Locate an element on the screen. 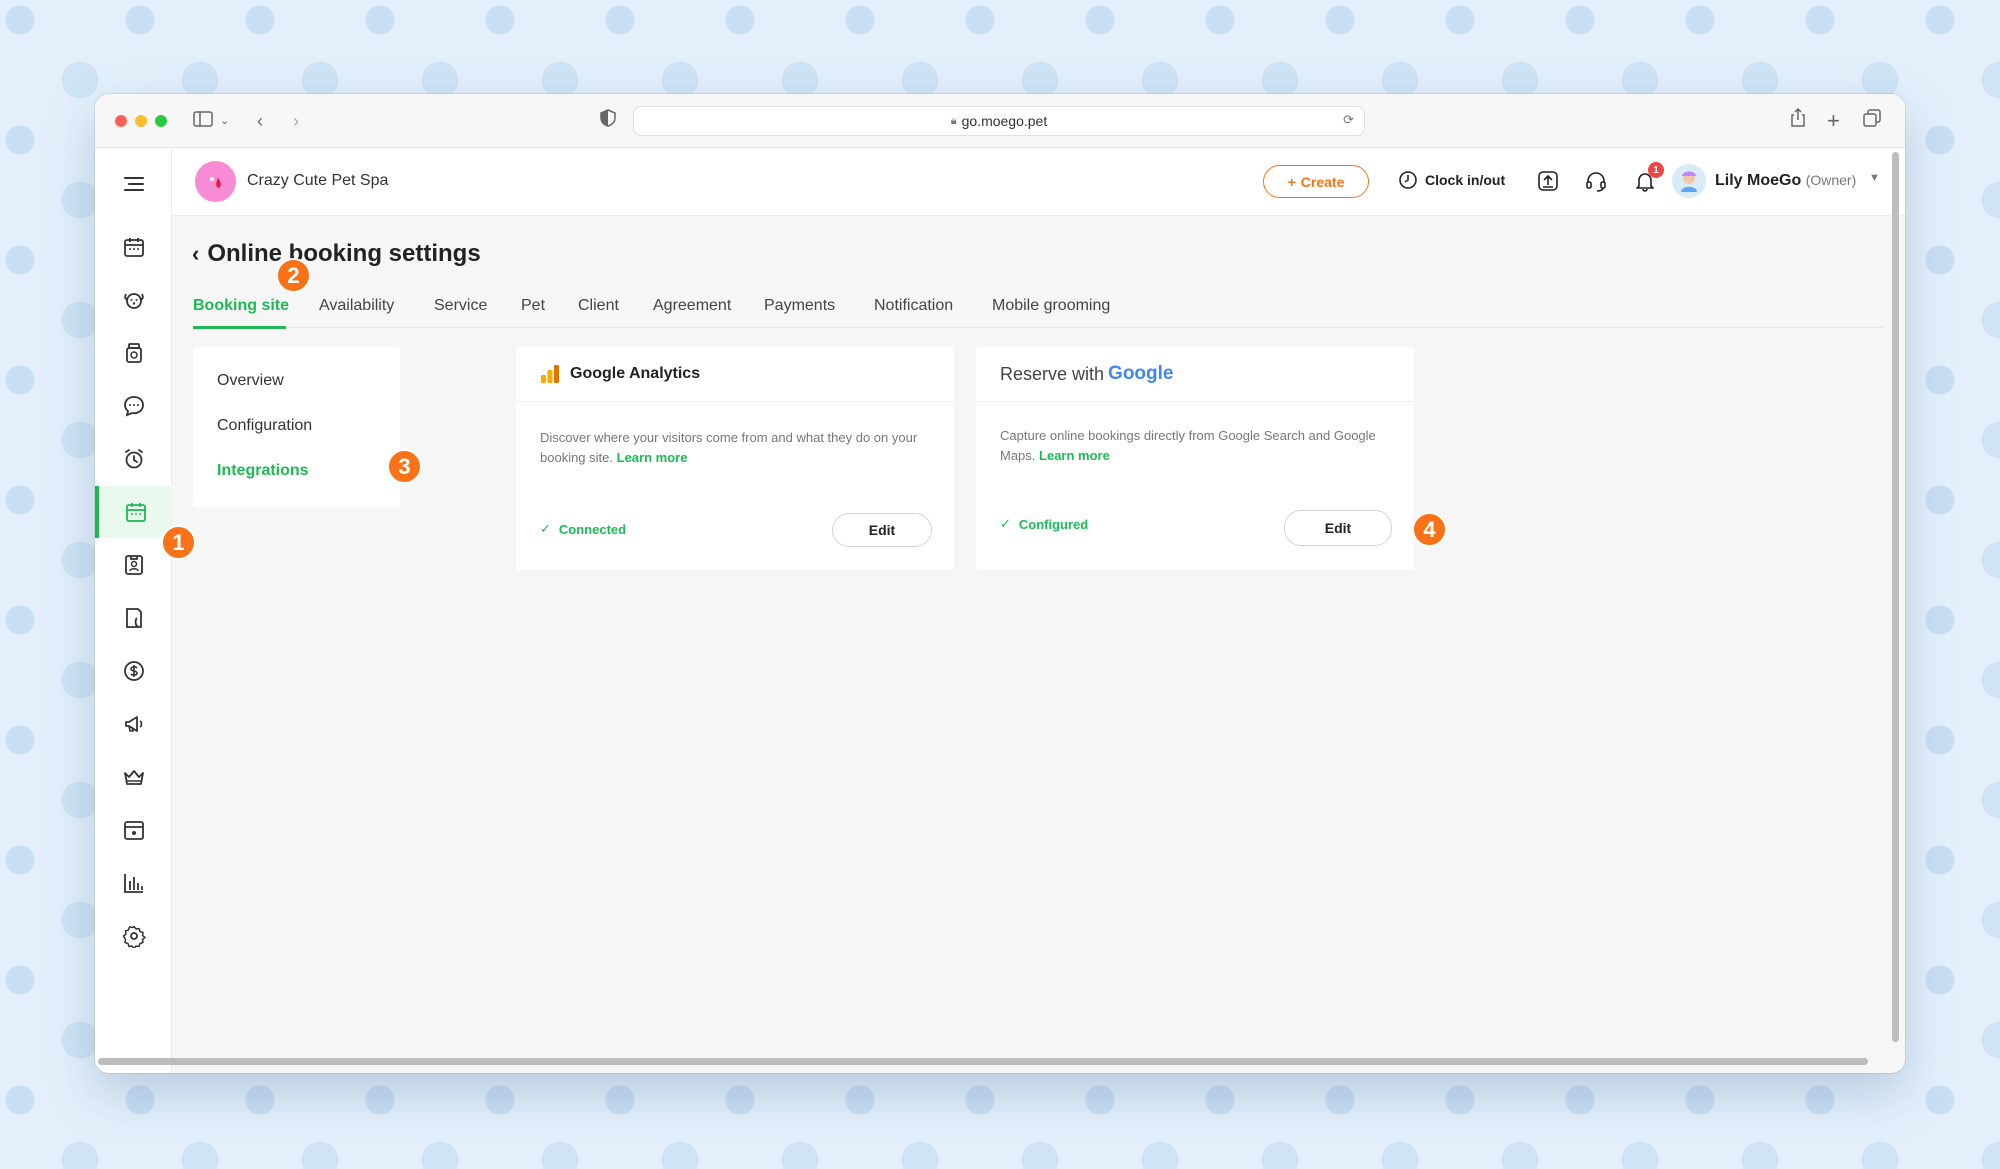  user-role: (Owner) is located at coordinates (1831, 180).